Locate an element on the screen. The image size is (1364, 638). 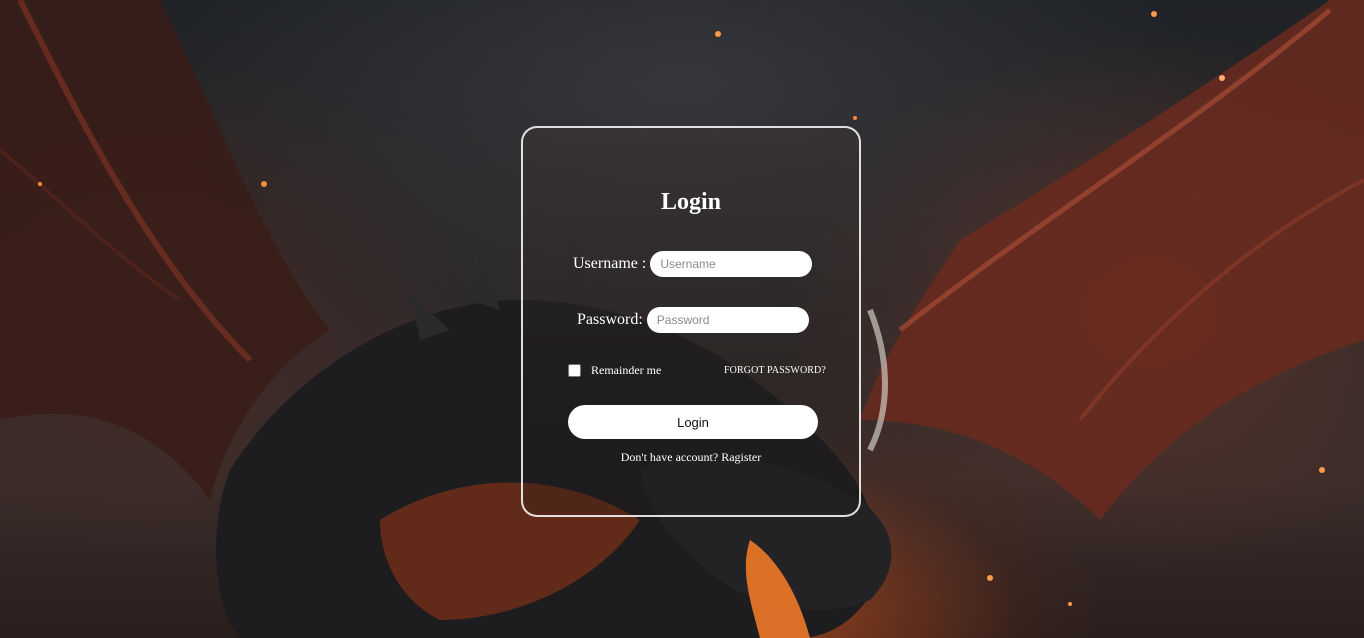
username-label: Username : is located at coordinates (610, 263).